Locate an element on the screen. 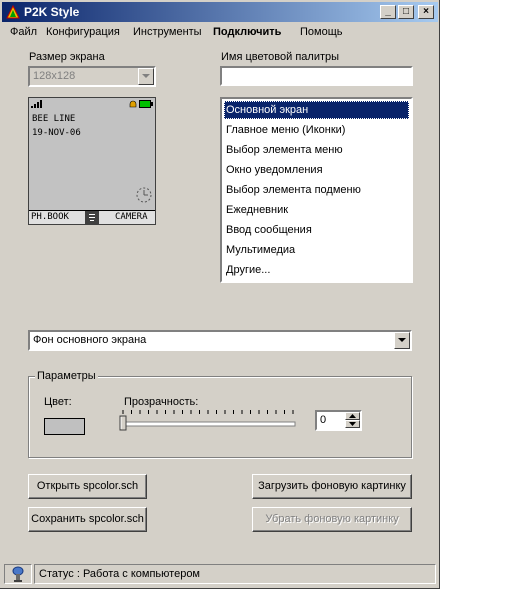 The height and width of the screenshot is (589, 512). phone-left-softkey: PH.BOOK is located at coordinates (50, 217).